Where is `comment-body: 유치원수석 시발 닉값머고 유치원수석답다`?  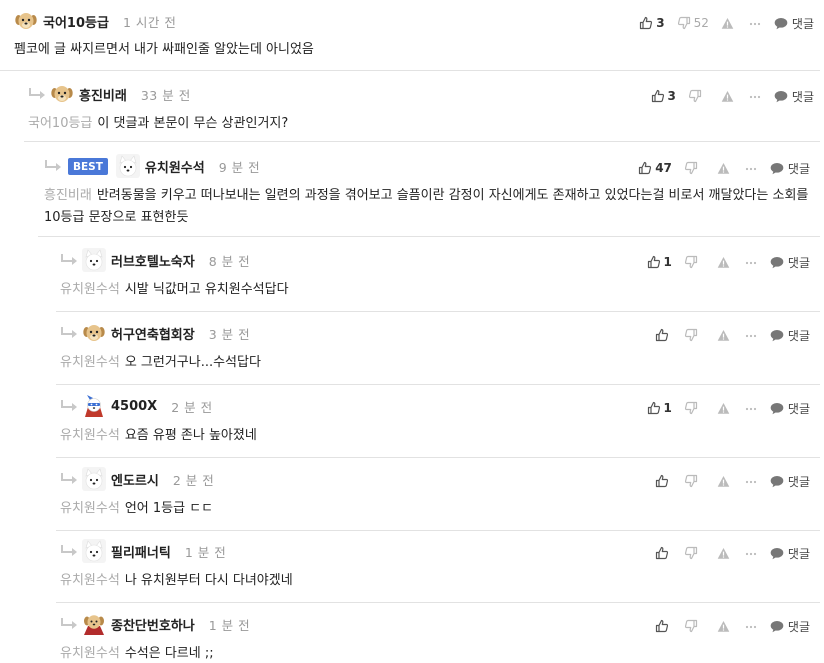 comment-body: 유치원수석 시발 닉값머고 유치원수석답다 is located at coordinates (174, 290).